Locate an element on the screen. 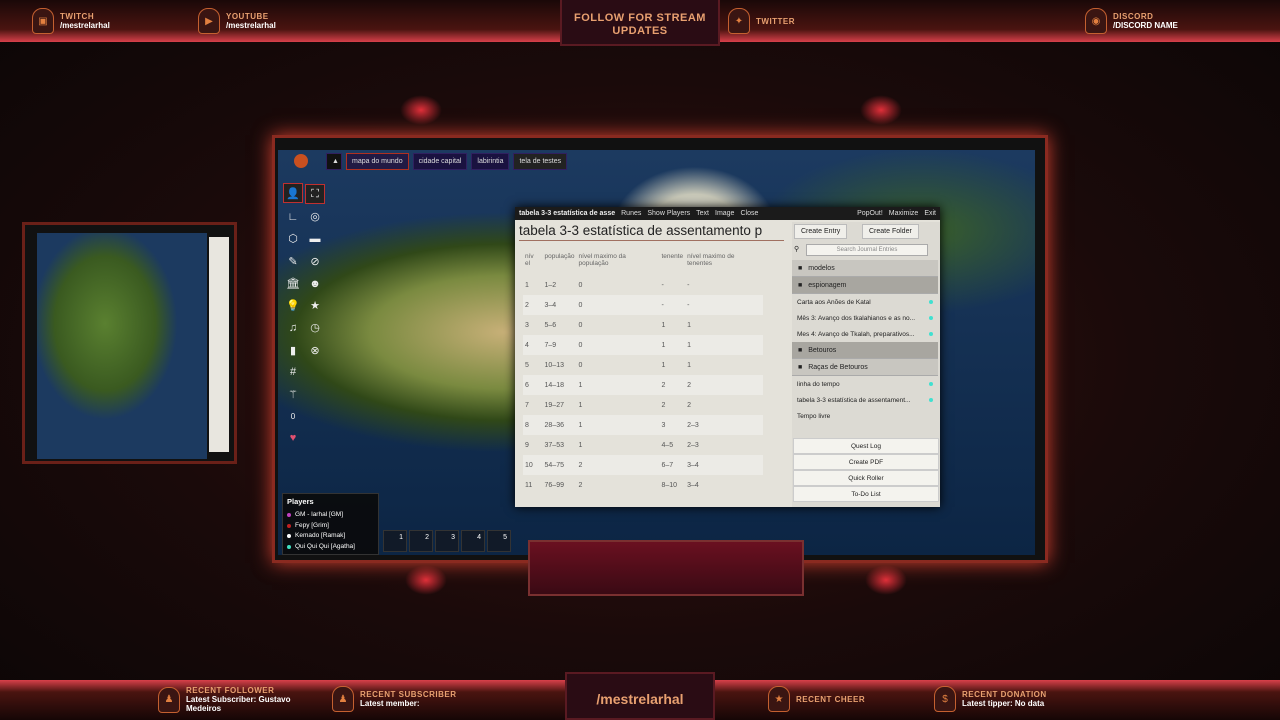 The width and height of the screenshot is (1280, 720). macro-slot: 1 is located at coordinates (395, 541).